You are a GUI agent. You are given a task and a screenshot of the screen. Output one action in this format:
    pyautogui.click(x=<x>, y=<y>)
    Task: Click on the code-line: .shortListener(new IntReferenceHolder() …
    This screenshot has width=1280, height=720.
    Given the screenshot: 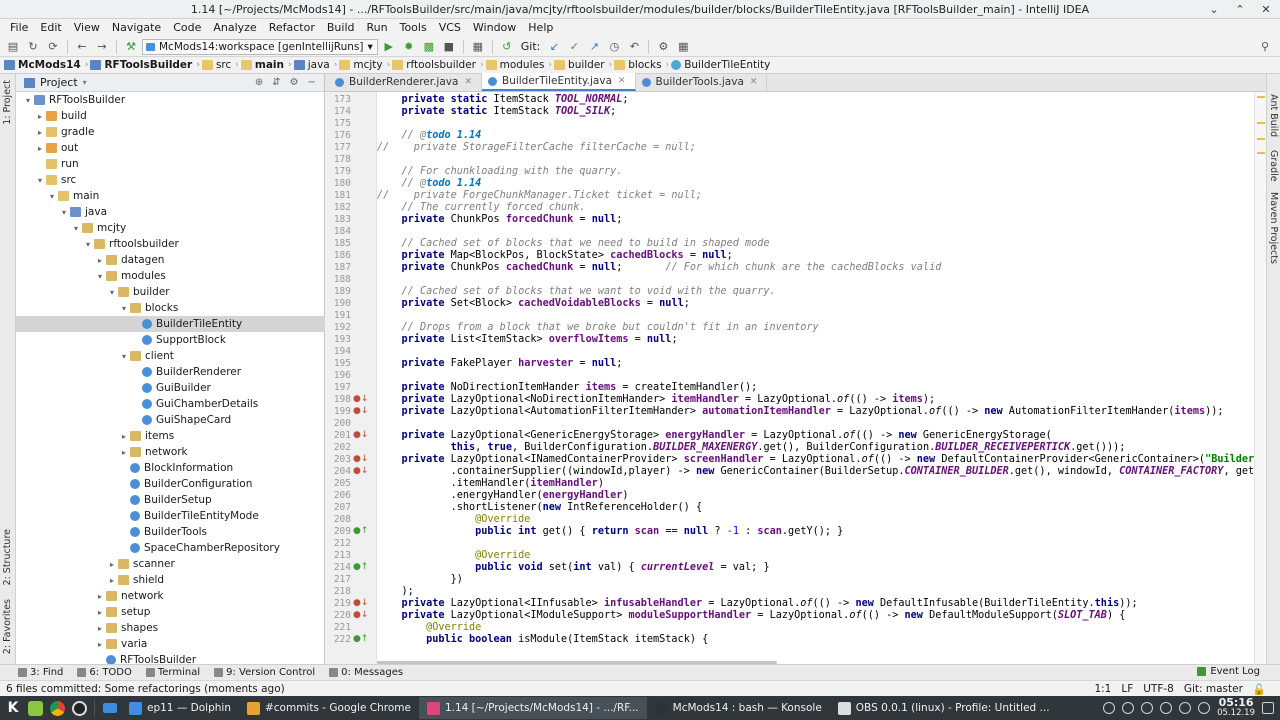 What is the action you would take?
    pyautogui.click(x=540, y=508)
    